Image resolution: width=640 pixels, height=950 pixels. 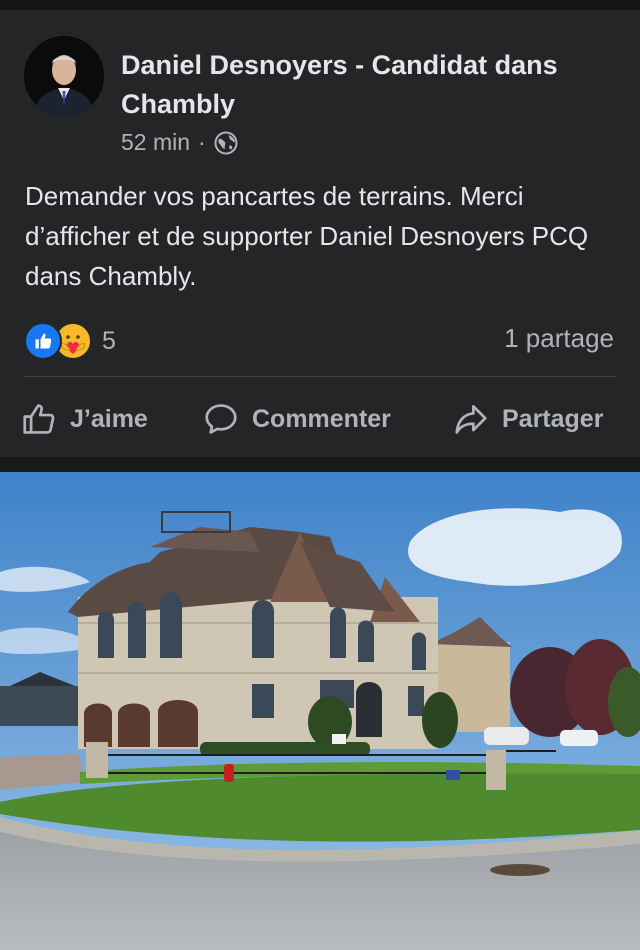 I want to click on share-button: Partager, so click(x=527, y=419).